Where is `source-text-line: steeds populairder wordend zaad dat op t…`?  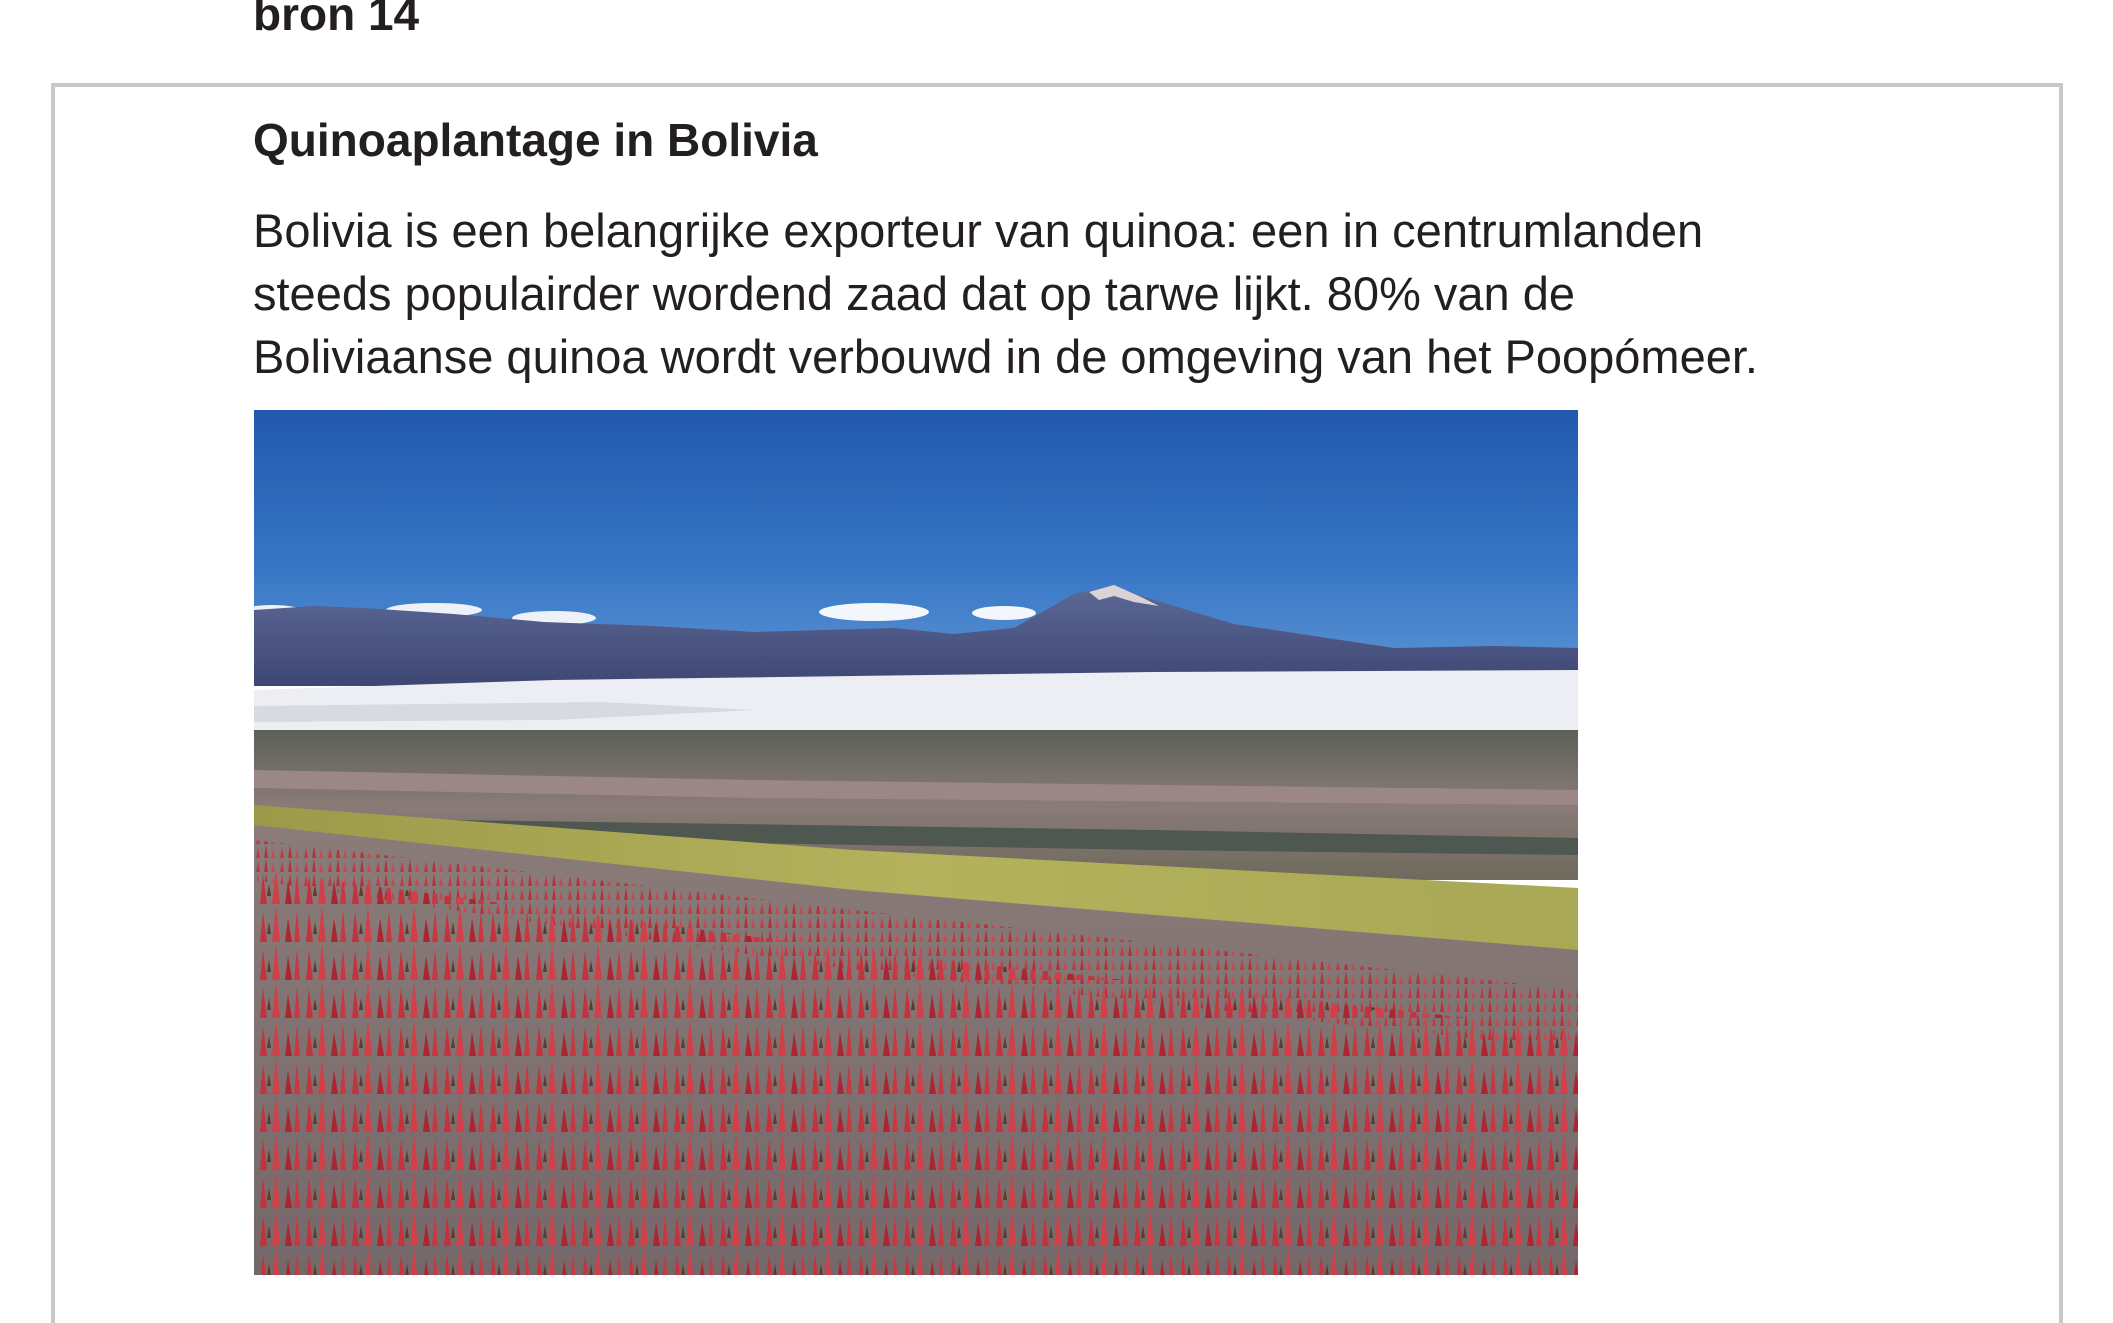
source-text-line: steeds populairder wordend zaad dat op t… is located at coordinates (914, 293).